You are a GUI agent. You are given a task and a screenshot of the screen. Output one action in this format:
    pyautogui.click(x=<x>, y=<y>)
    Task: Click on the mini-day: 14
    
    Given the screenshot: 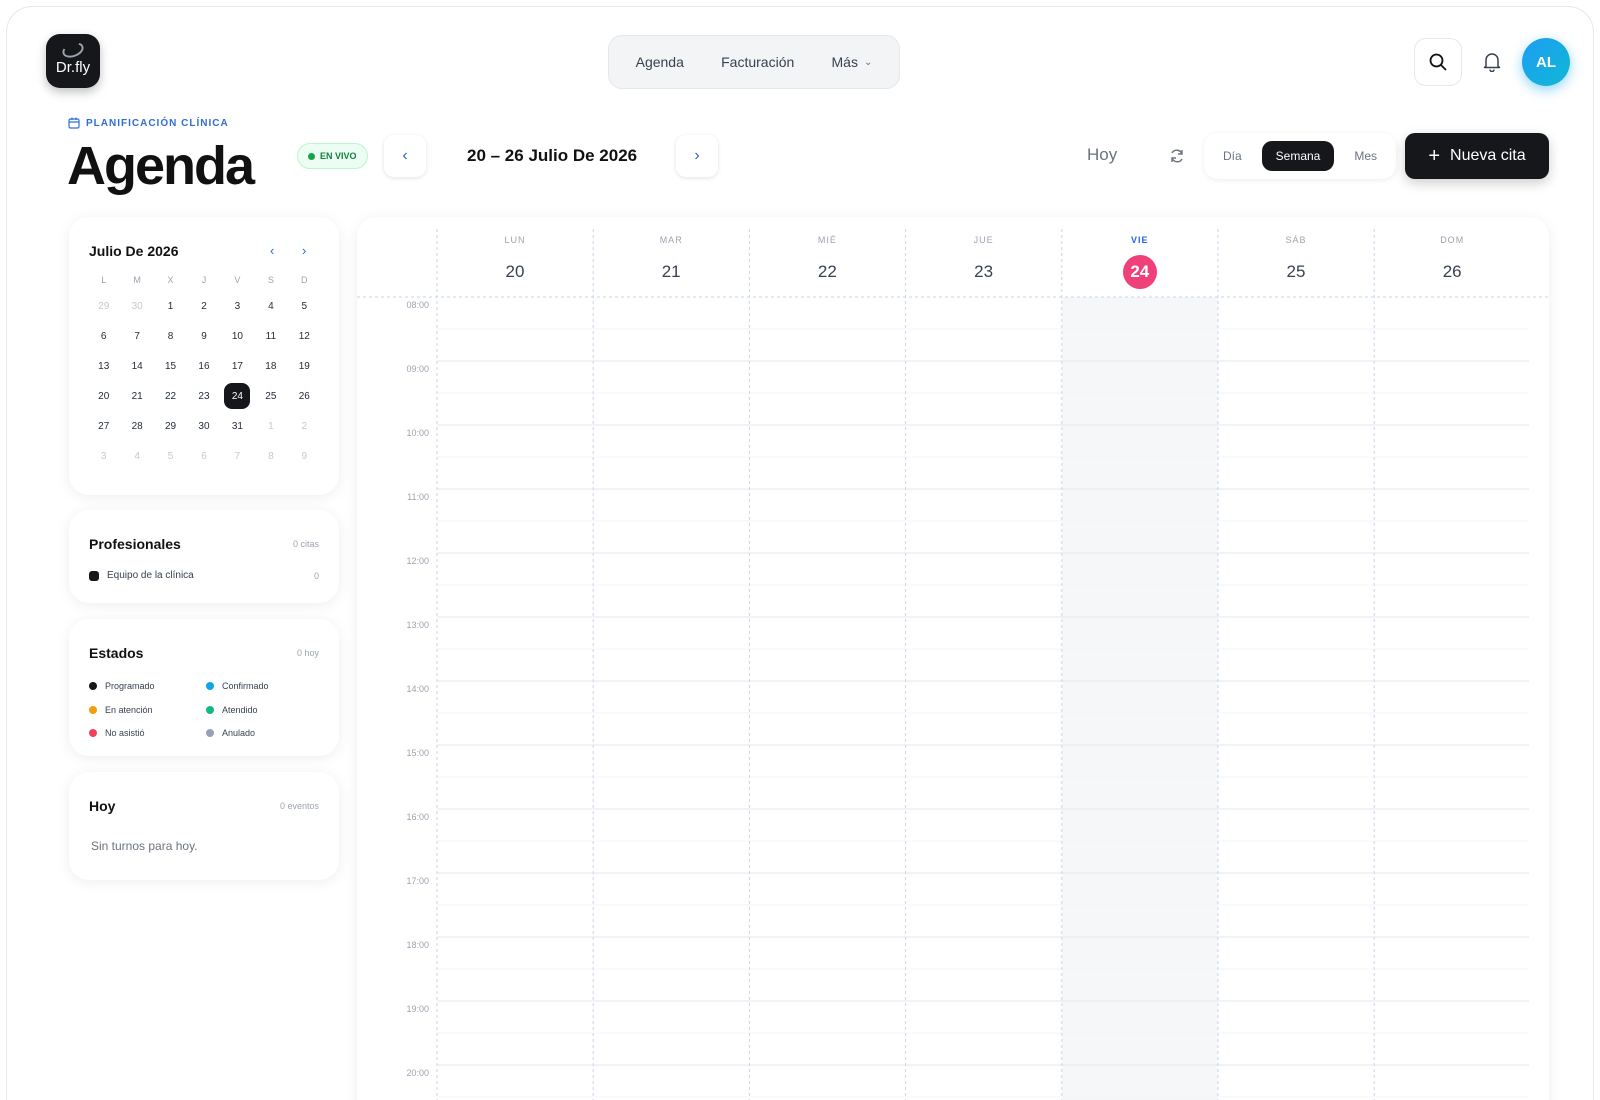 What is the action you would take?
    pyautogui.click(x=137, y=366)
    